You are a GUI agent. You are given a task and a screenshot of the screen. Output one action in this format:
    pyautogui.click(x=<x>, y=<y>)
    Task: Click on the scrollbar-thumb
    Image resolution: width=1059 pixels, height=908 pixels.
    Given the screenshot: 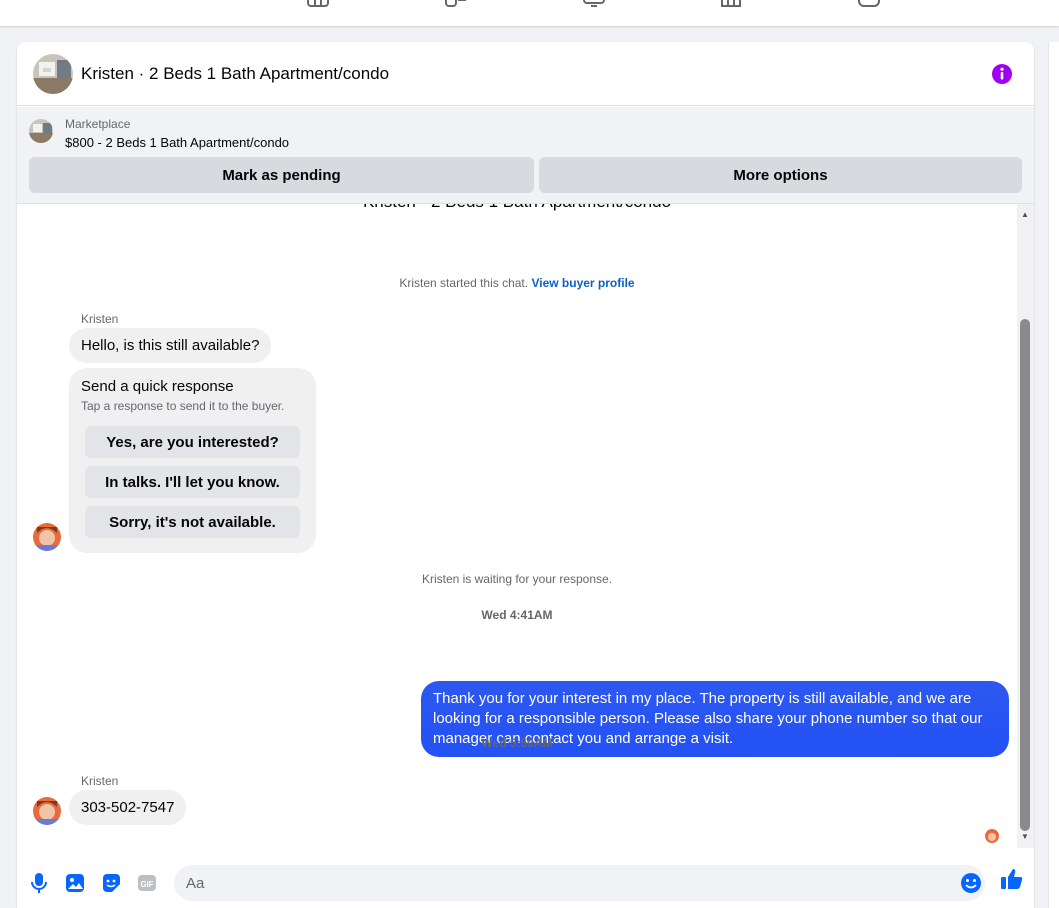 What is the action you would take?
    pyautogui.click(x=1025, y=575)
    